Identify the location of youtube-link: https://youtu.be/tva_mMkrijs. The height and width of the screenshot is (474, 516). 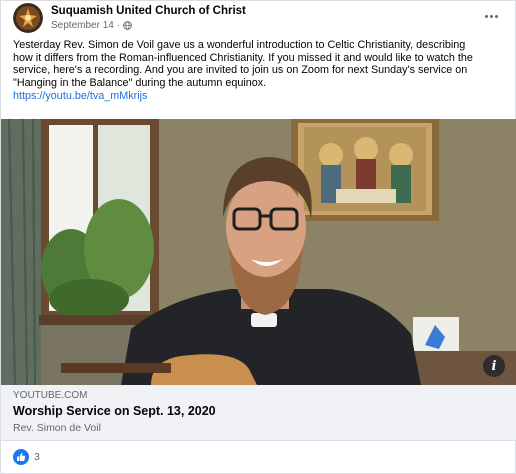
(80, 96).